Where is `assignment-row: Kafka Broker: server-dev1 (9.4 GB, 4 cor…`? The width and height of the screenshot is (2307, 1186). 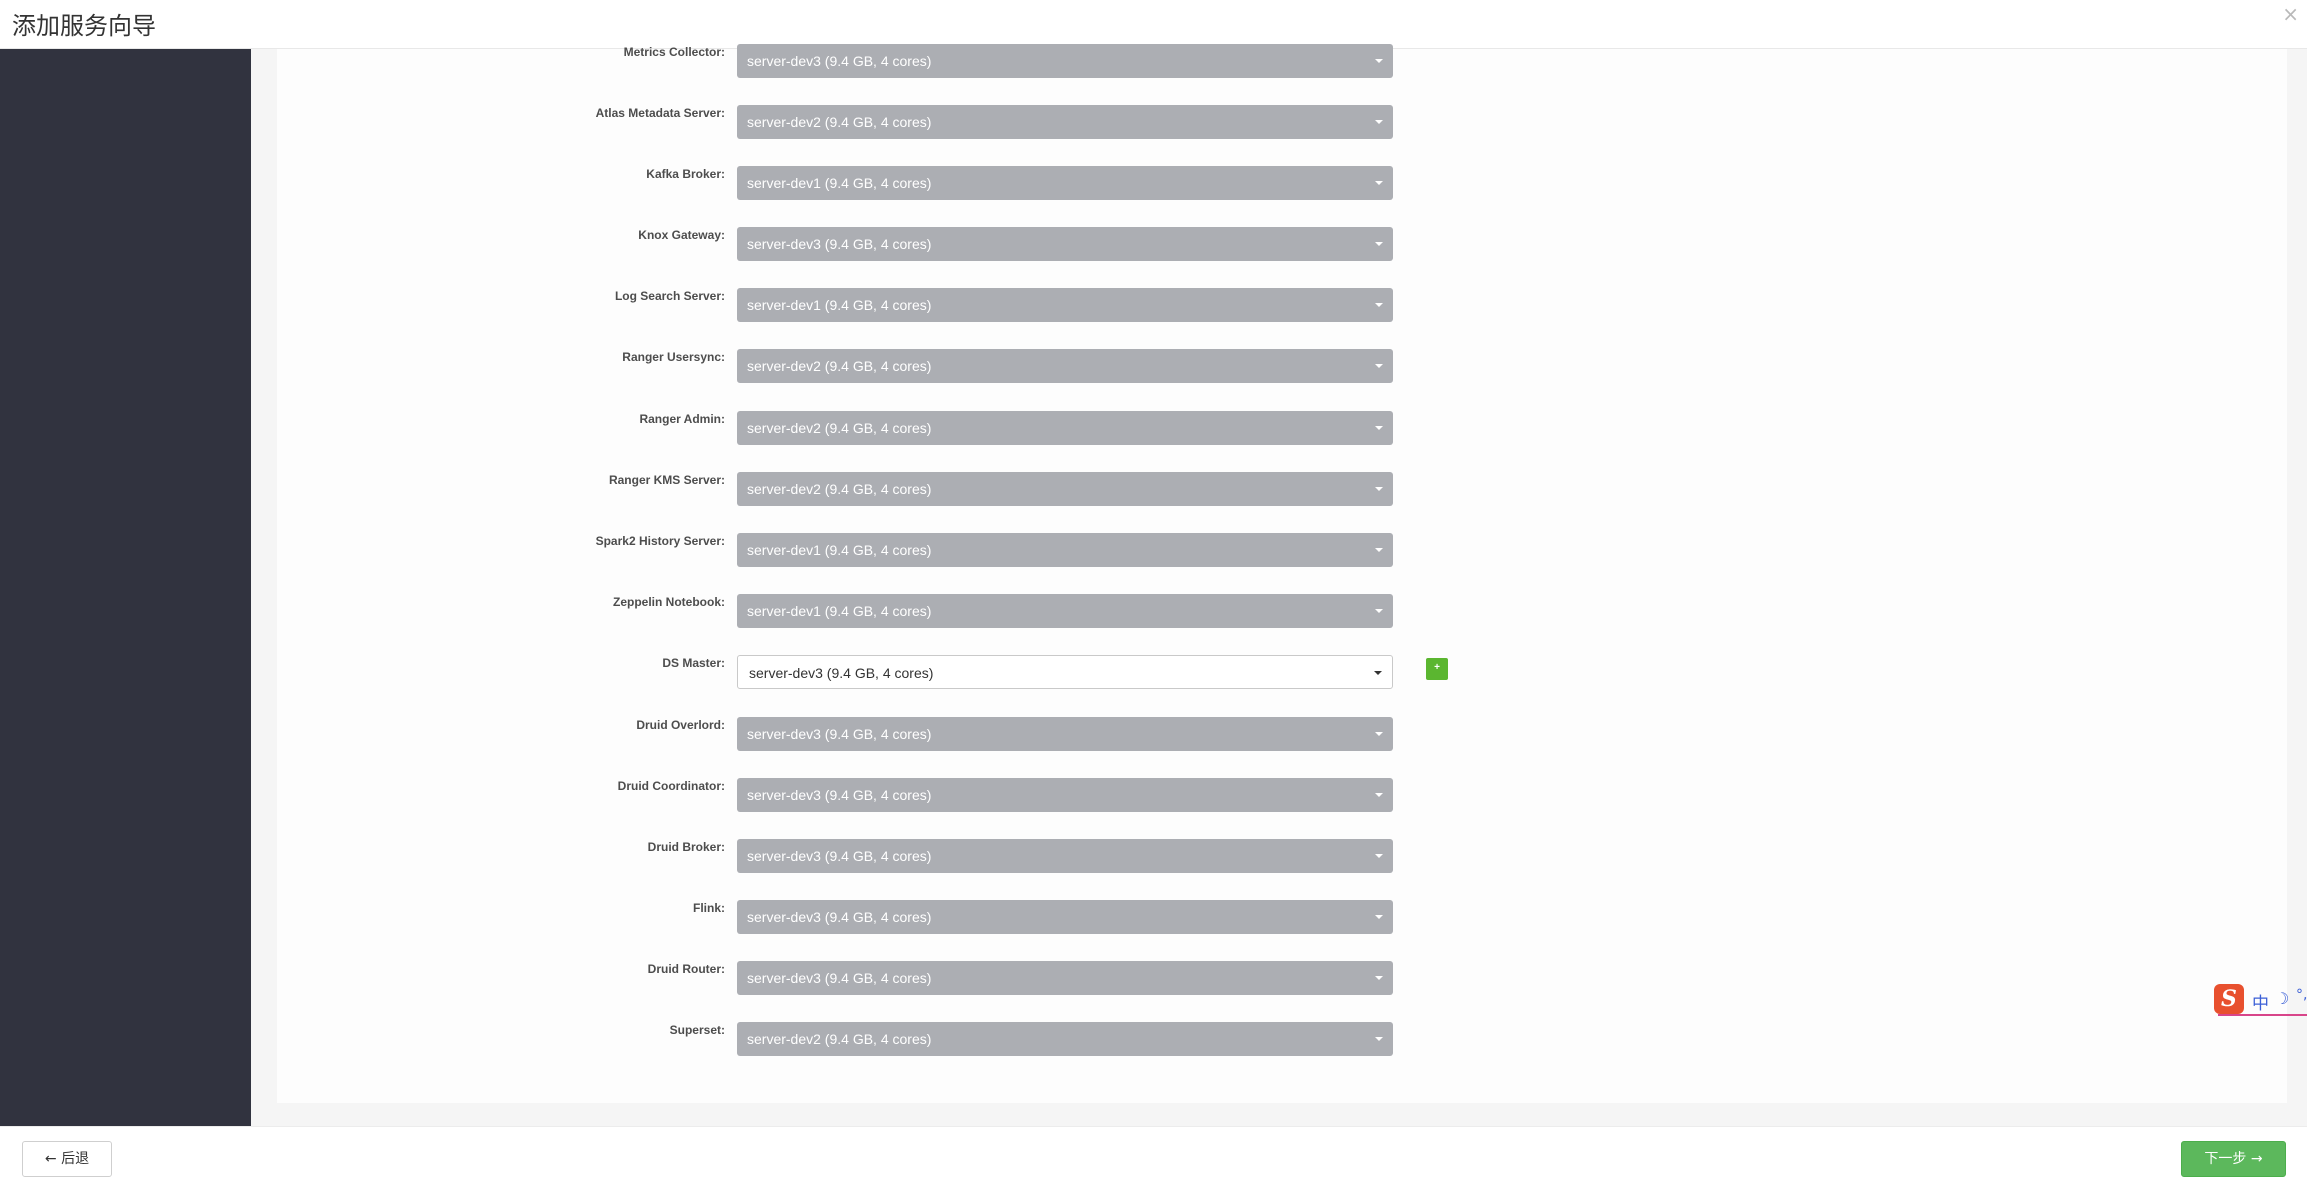 assignment-row: Kafka Broker: server-dev1 (9.4 GB, 4 cor… is located at coordinates (1153, 184).